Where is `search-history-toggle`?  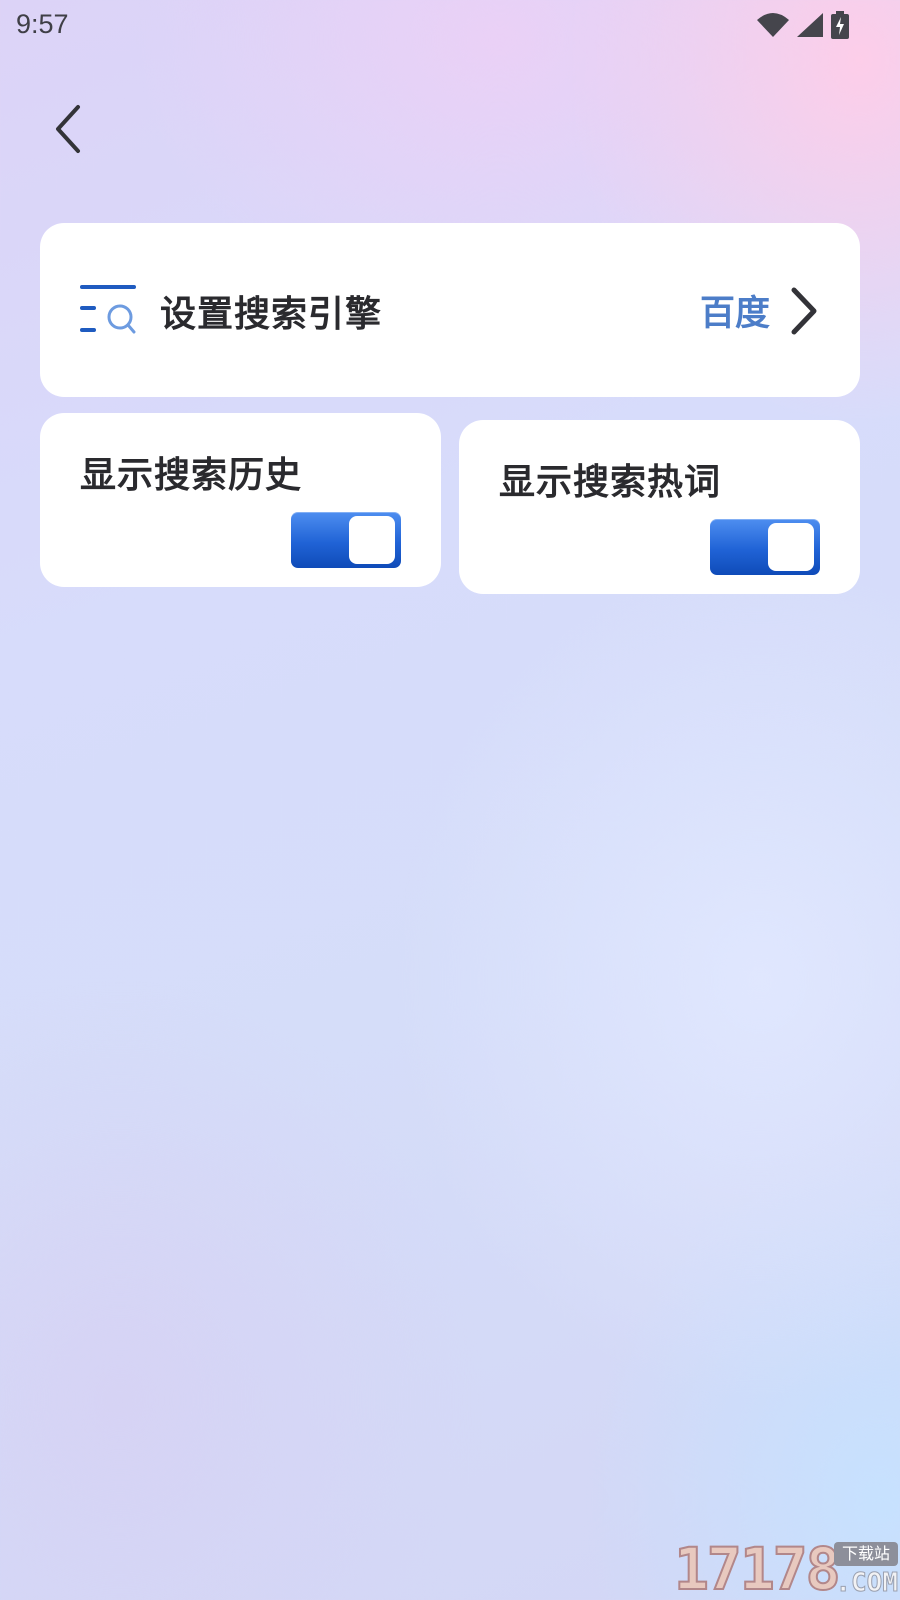 search-history-toggle is located at coordinates (346, 540).